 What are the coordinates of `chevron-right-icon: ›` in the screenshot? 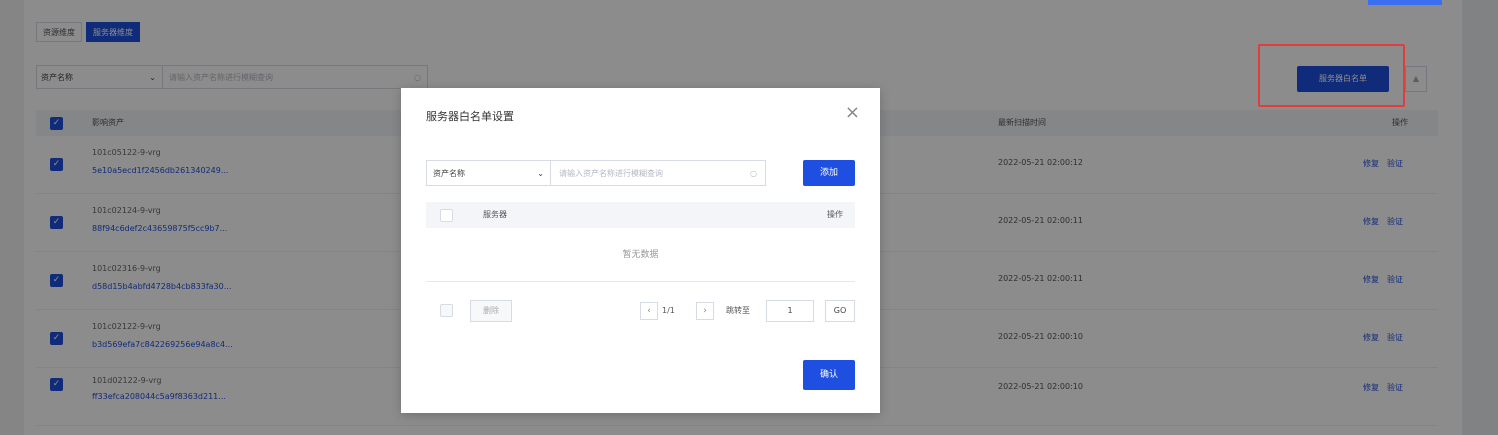 It's located at (705, 311).